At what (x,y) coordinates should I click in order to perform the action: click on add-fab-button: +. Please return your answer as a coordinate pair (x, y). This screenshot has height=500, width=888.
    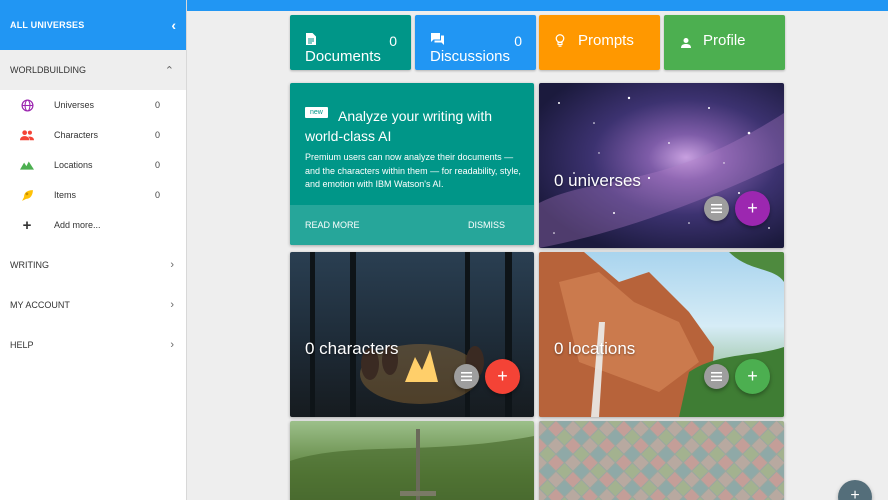
    Looking at the image, I should click on (855, 490).